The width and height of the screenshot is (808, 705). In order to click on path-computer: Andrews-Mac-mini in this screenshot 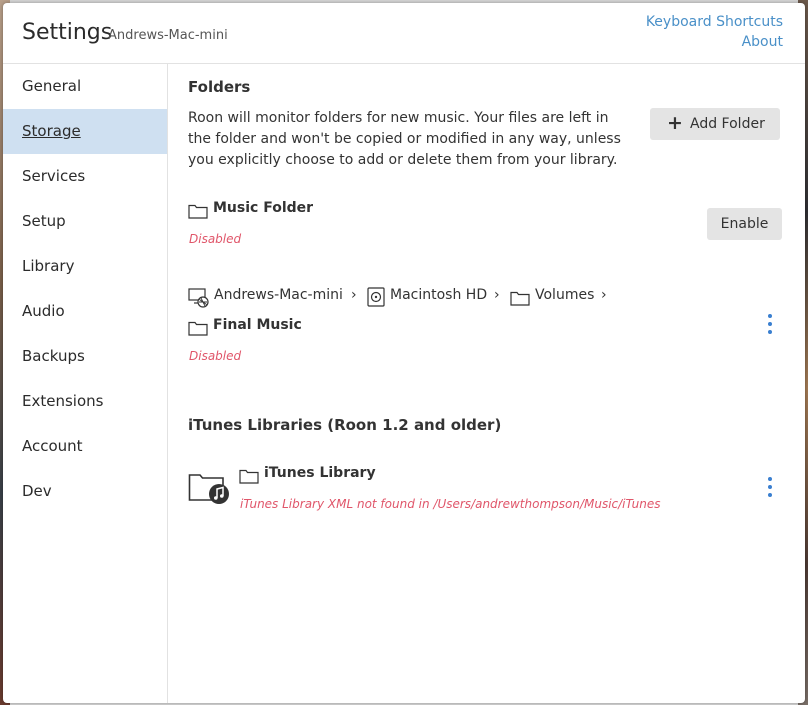, I will do `click(278, 295)`.